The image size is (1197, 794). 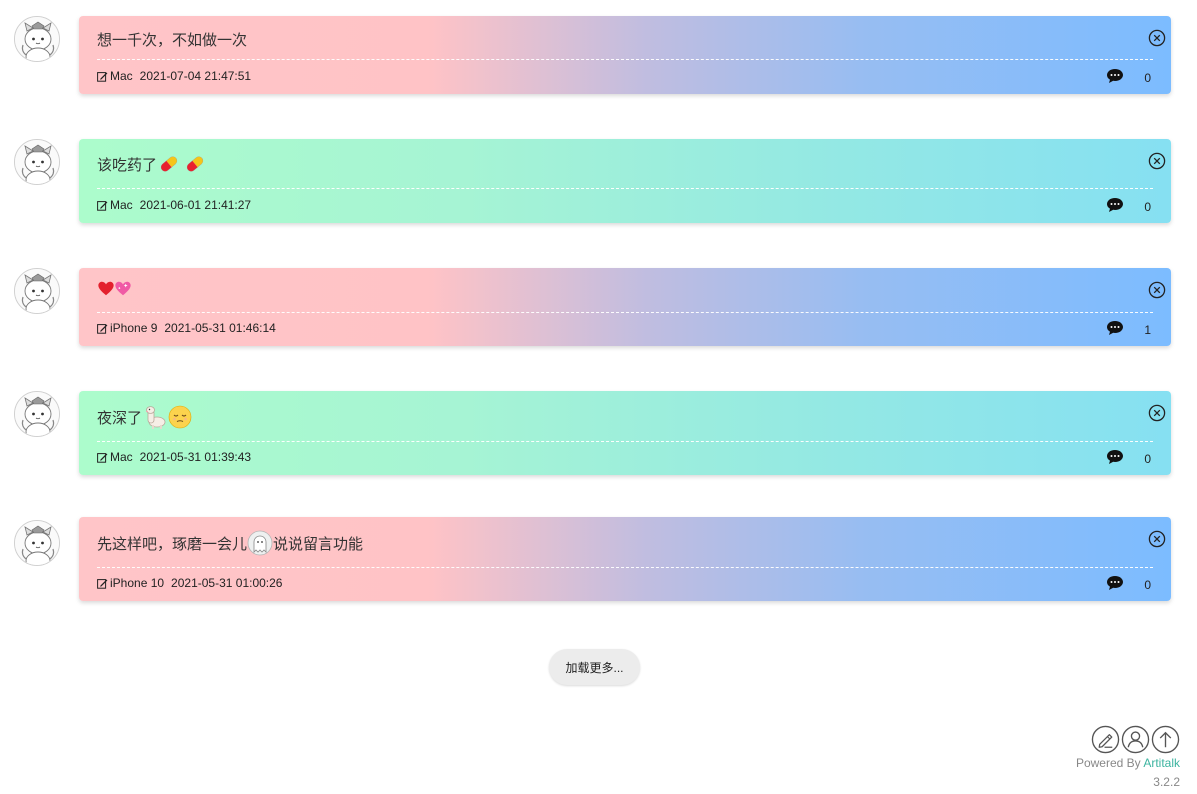 I want to click on post-card: iPhone 9 2021-05-31 01:46:14 1, so click(x=625, y=307).